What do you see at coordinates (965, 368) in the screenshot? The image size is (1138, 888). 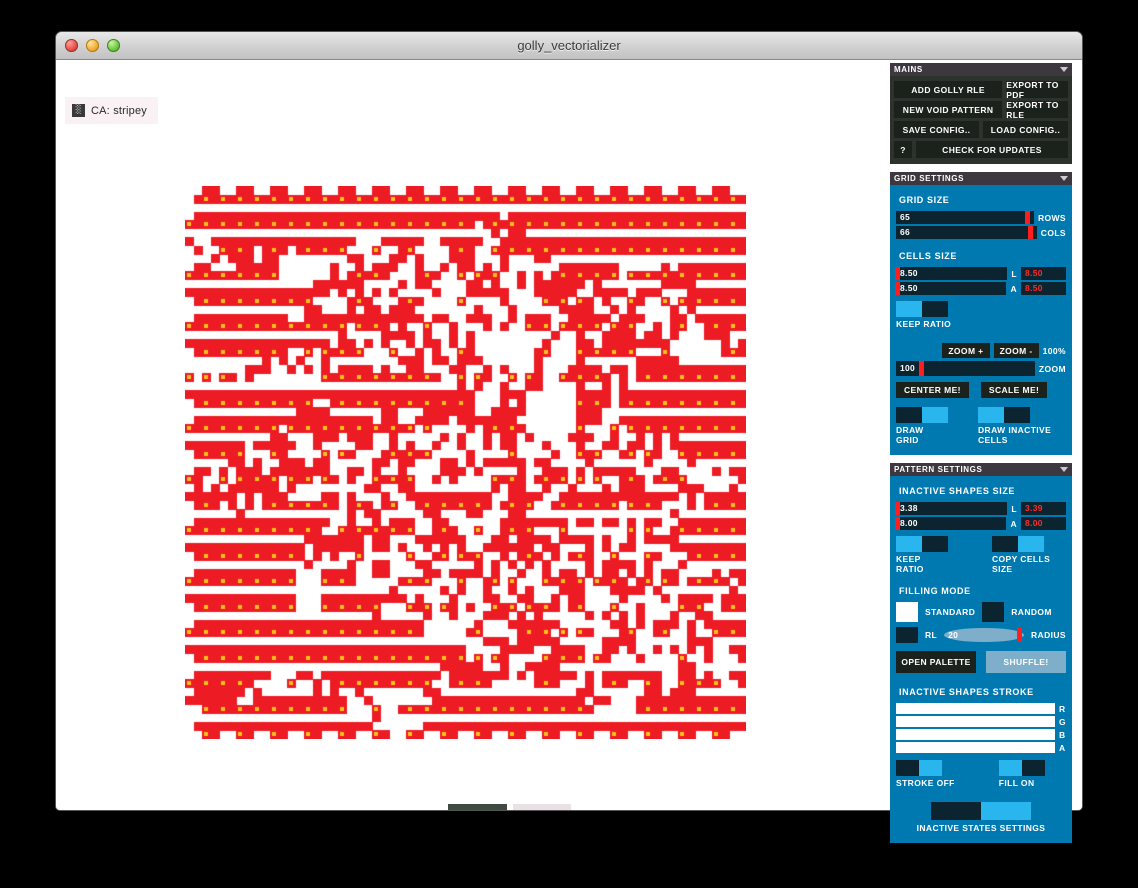 I see `zoom-slider: 100` at bounding box center [965, 368].